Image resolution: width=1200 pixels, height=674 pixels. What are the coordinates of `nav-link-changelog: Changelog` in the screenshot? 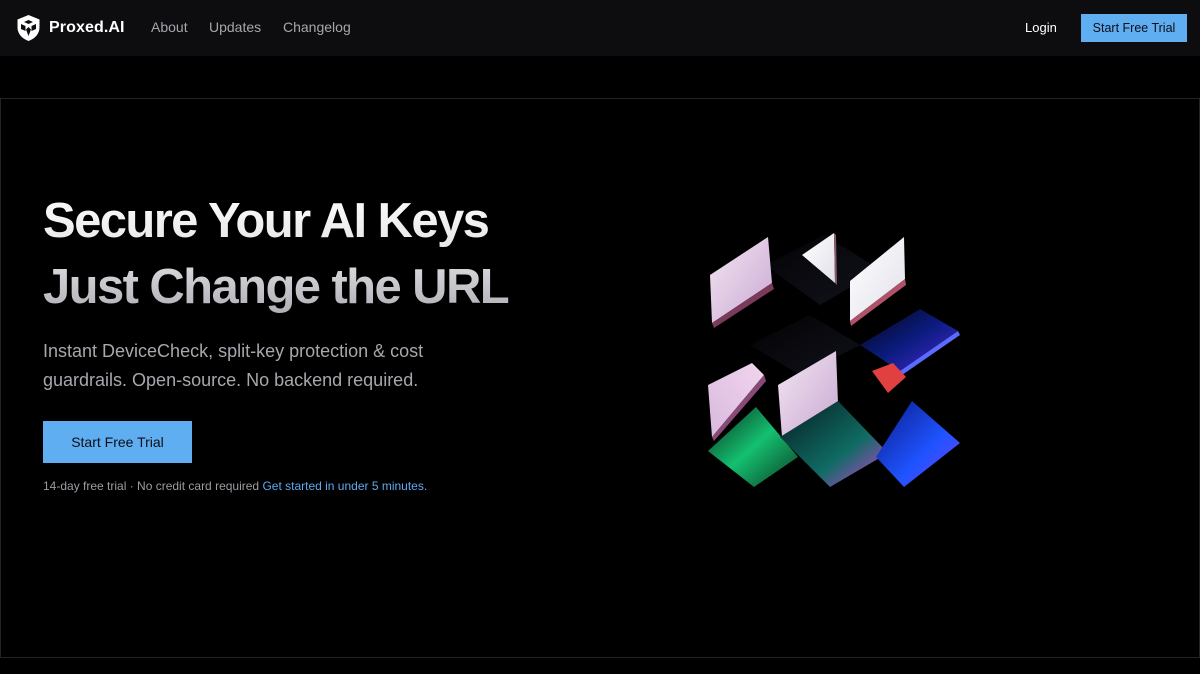 It's located at (317, 27).